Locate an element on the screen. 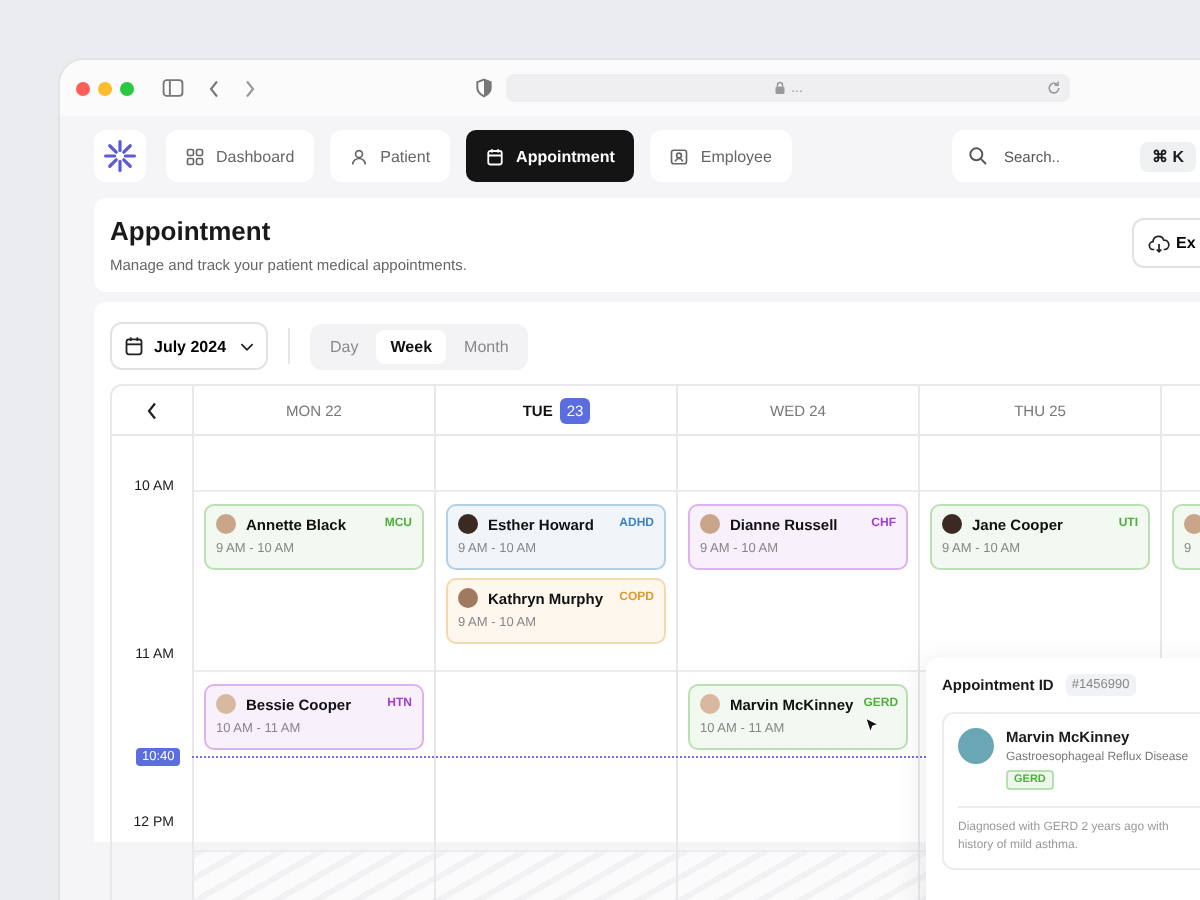 Image resolution: width=1200 pixels, height=900 pixels. nav-tab: Employee is located at coordinates (721, 156).